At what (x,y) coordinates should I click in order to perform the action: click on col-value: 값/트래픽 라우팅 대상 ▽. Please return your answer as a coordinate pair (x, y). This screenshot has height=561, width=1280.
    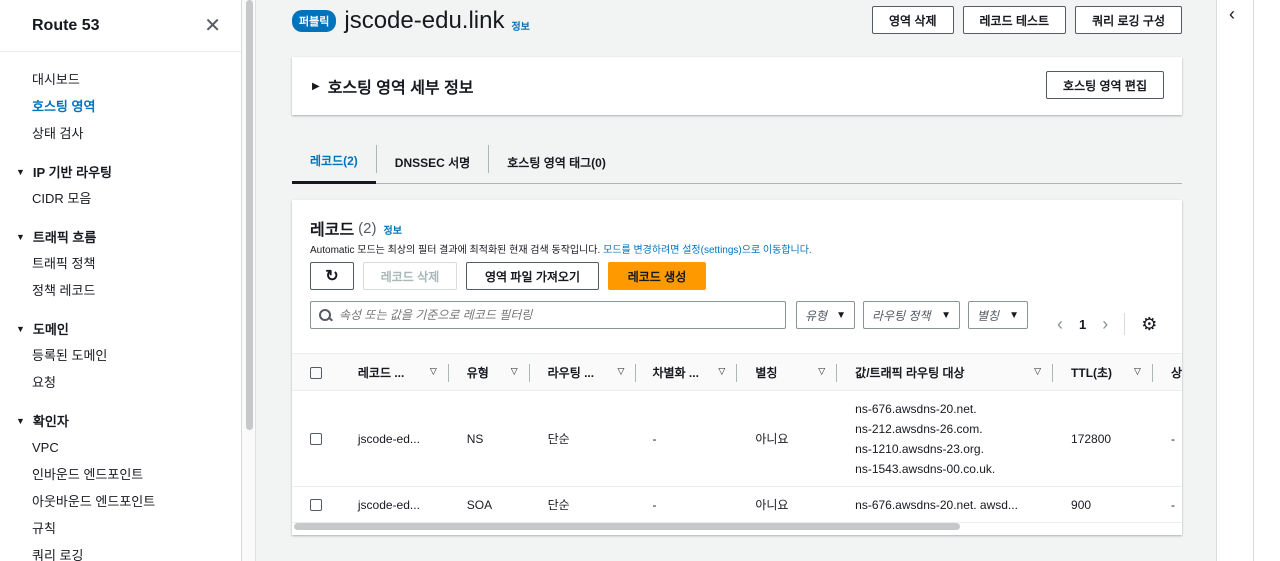
    Looking at the image, I should click on (945, 372).